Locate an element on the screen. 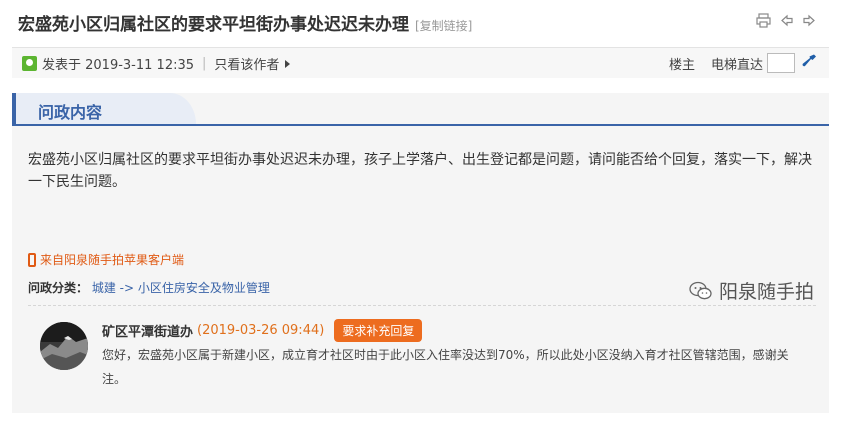 This screenshot has height=422, width=841. watermark-text: 阳泉随手拍 is located at coordinates (766, 292).